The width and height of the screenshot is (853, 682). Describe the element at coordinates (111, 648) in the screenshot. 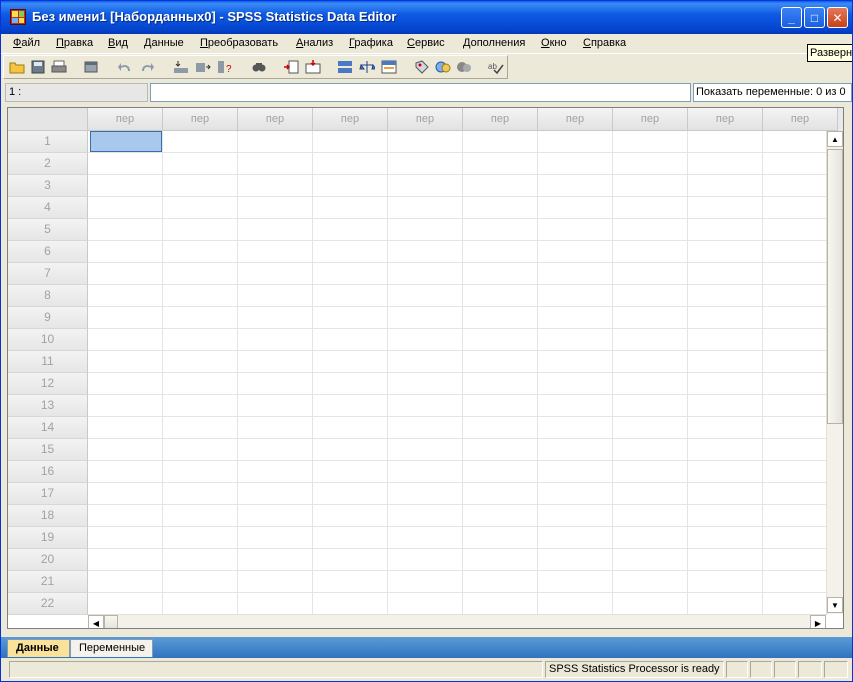

I see `tab-variable-view: Переменные` at that location.